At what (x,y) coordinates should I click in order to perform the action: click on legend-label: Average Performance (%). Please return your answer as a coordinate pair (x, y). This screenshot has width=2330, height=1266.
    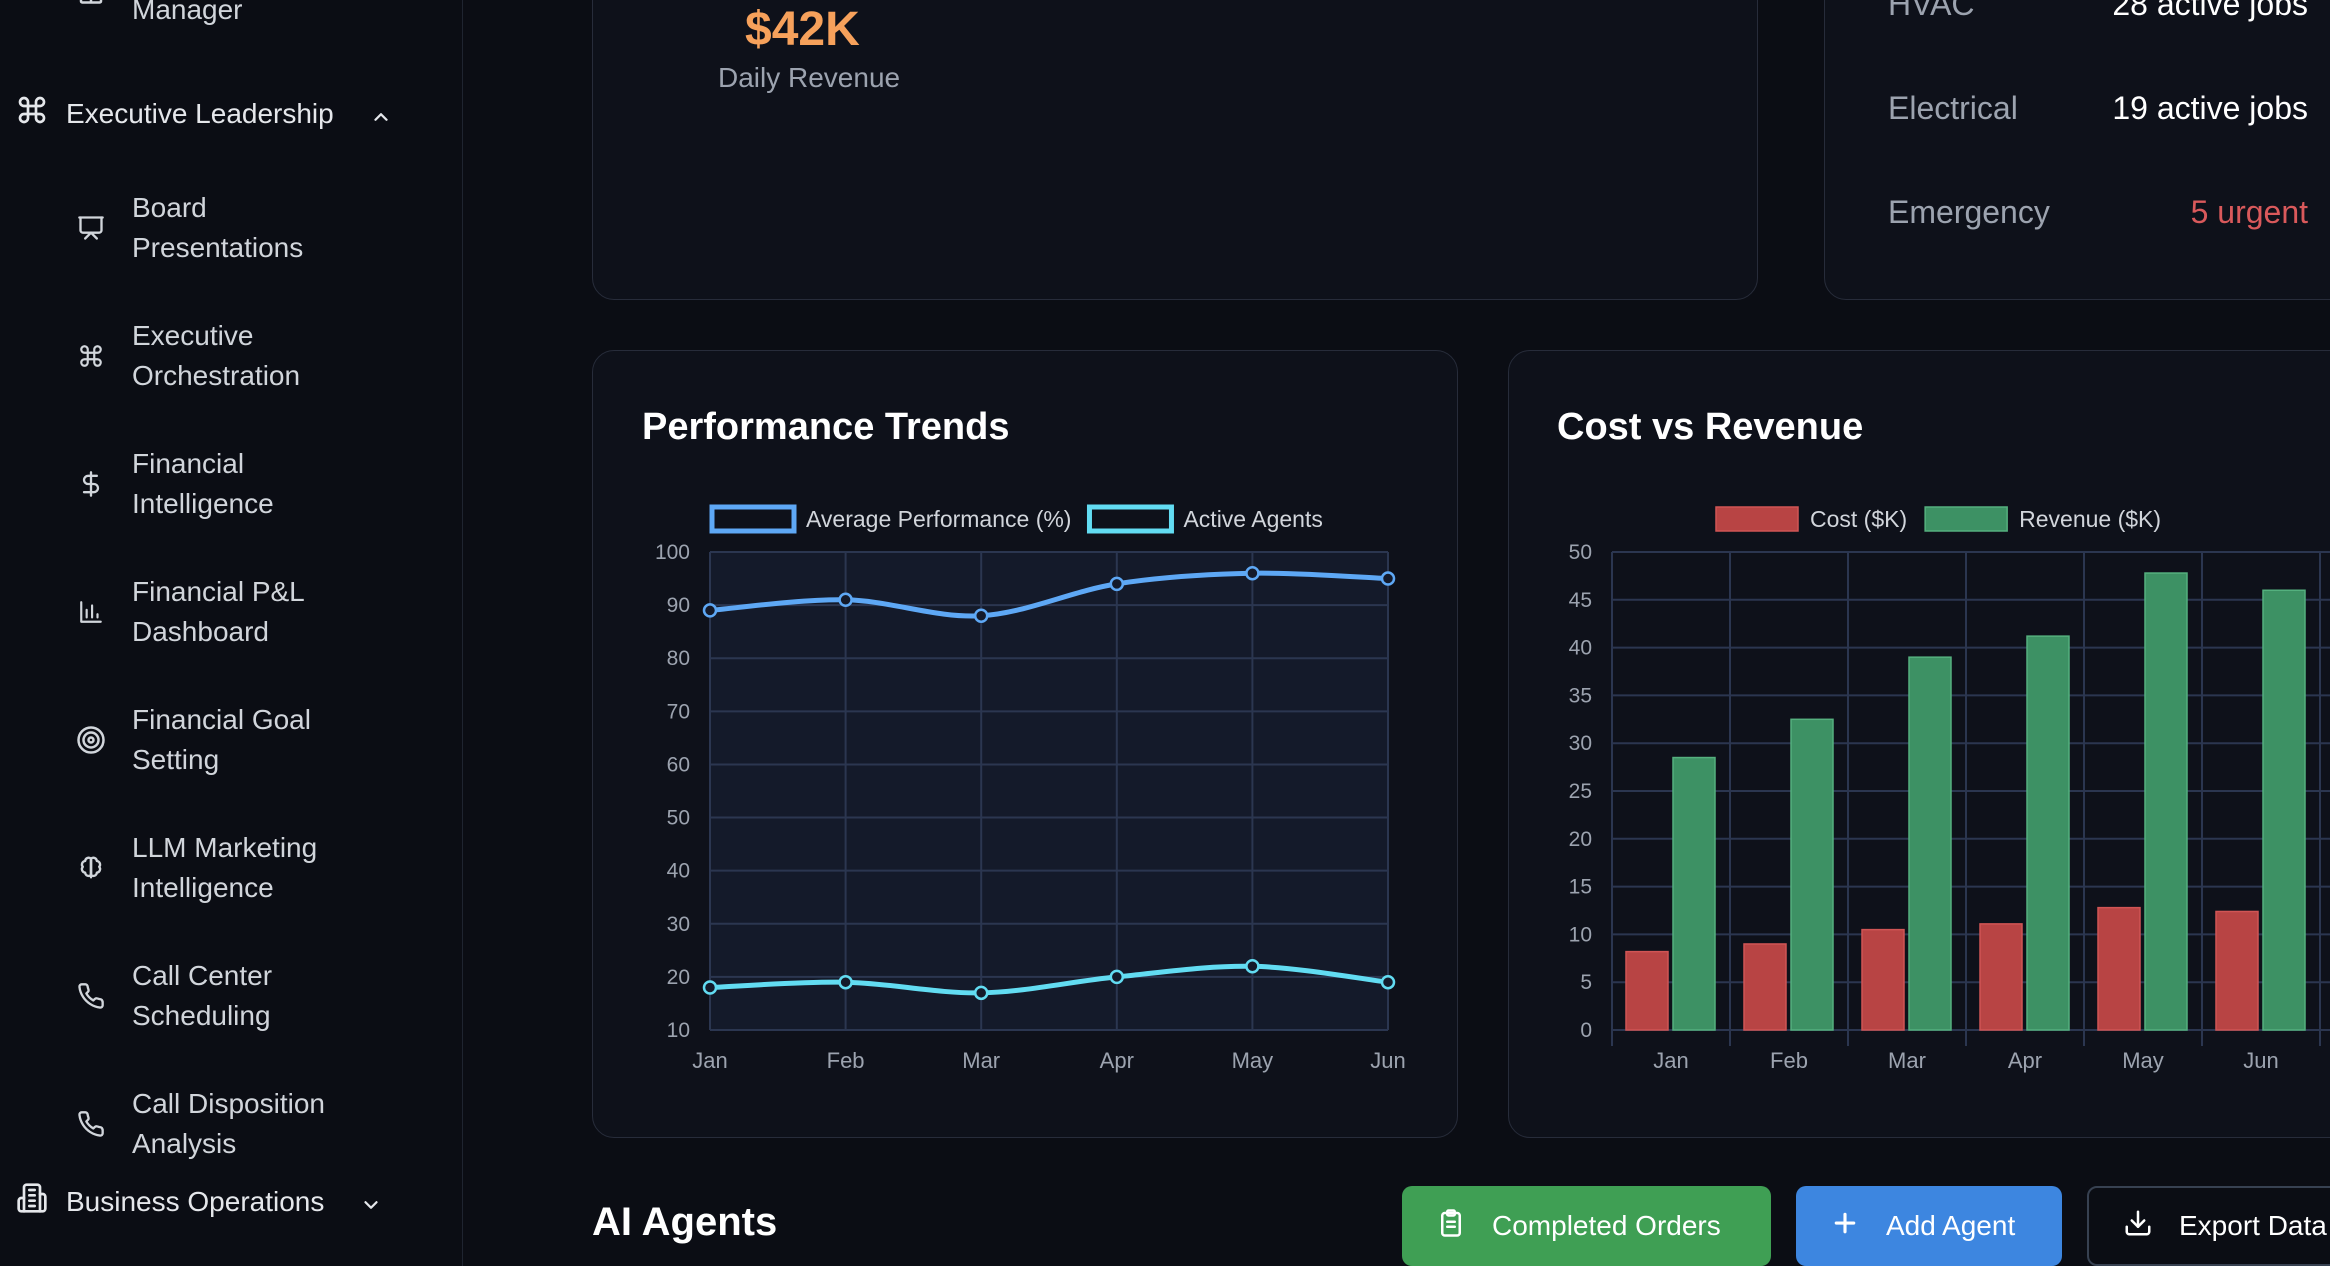
    Looking at the image, I should click on (938, 519).